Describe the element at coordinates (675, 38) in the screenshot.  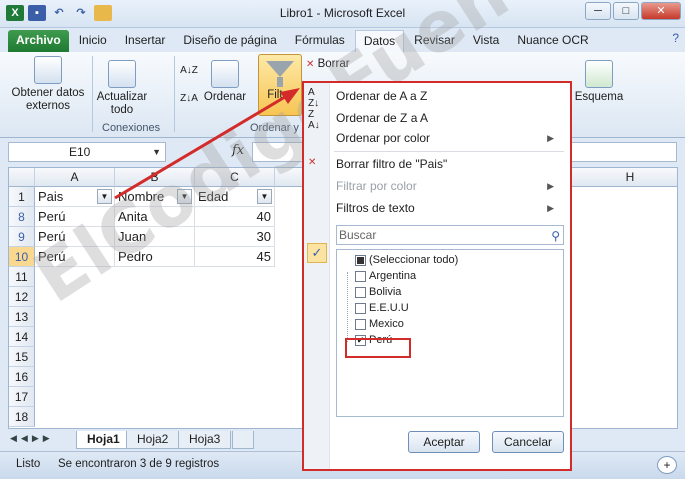
I see `help-icon: ?` at that location.